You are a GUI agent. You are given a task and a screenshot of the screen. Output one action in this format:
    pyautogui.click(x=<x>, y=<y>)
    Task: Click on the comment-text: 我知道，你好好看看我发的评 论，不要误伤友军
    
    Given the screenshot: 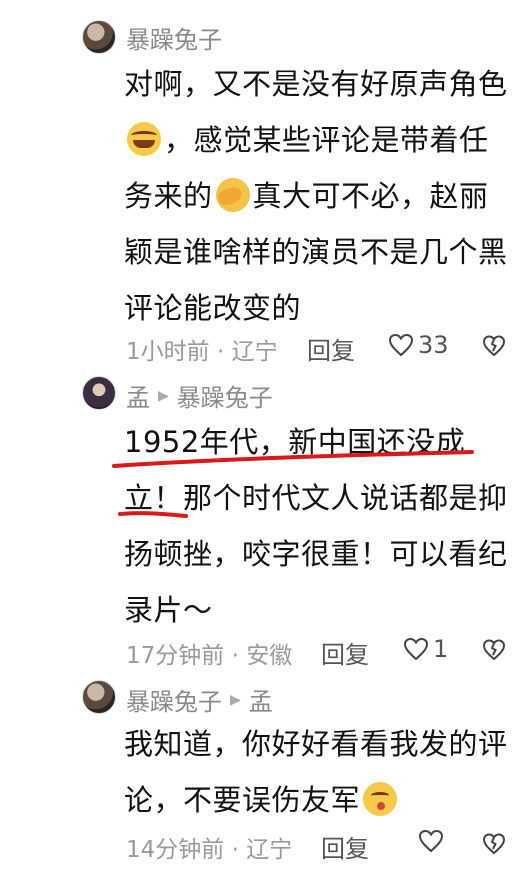 What is the action you would take?
    pyautogui.click(x=319, y=772)
    